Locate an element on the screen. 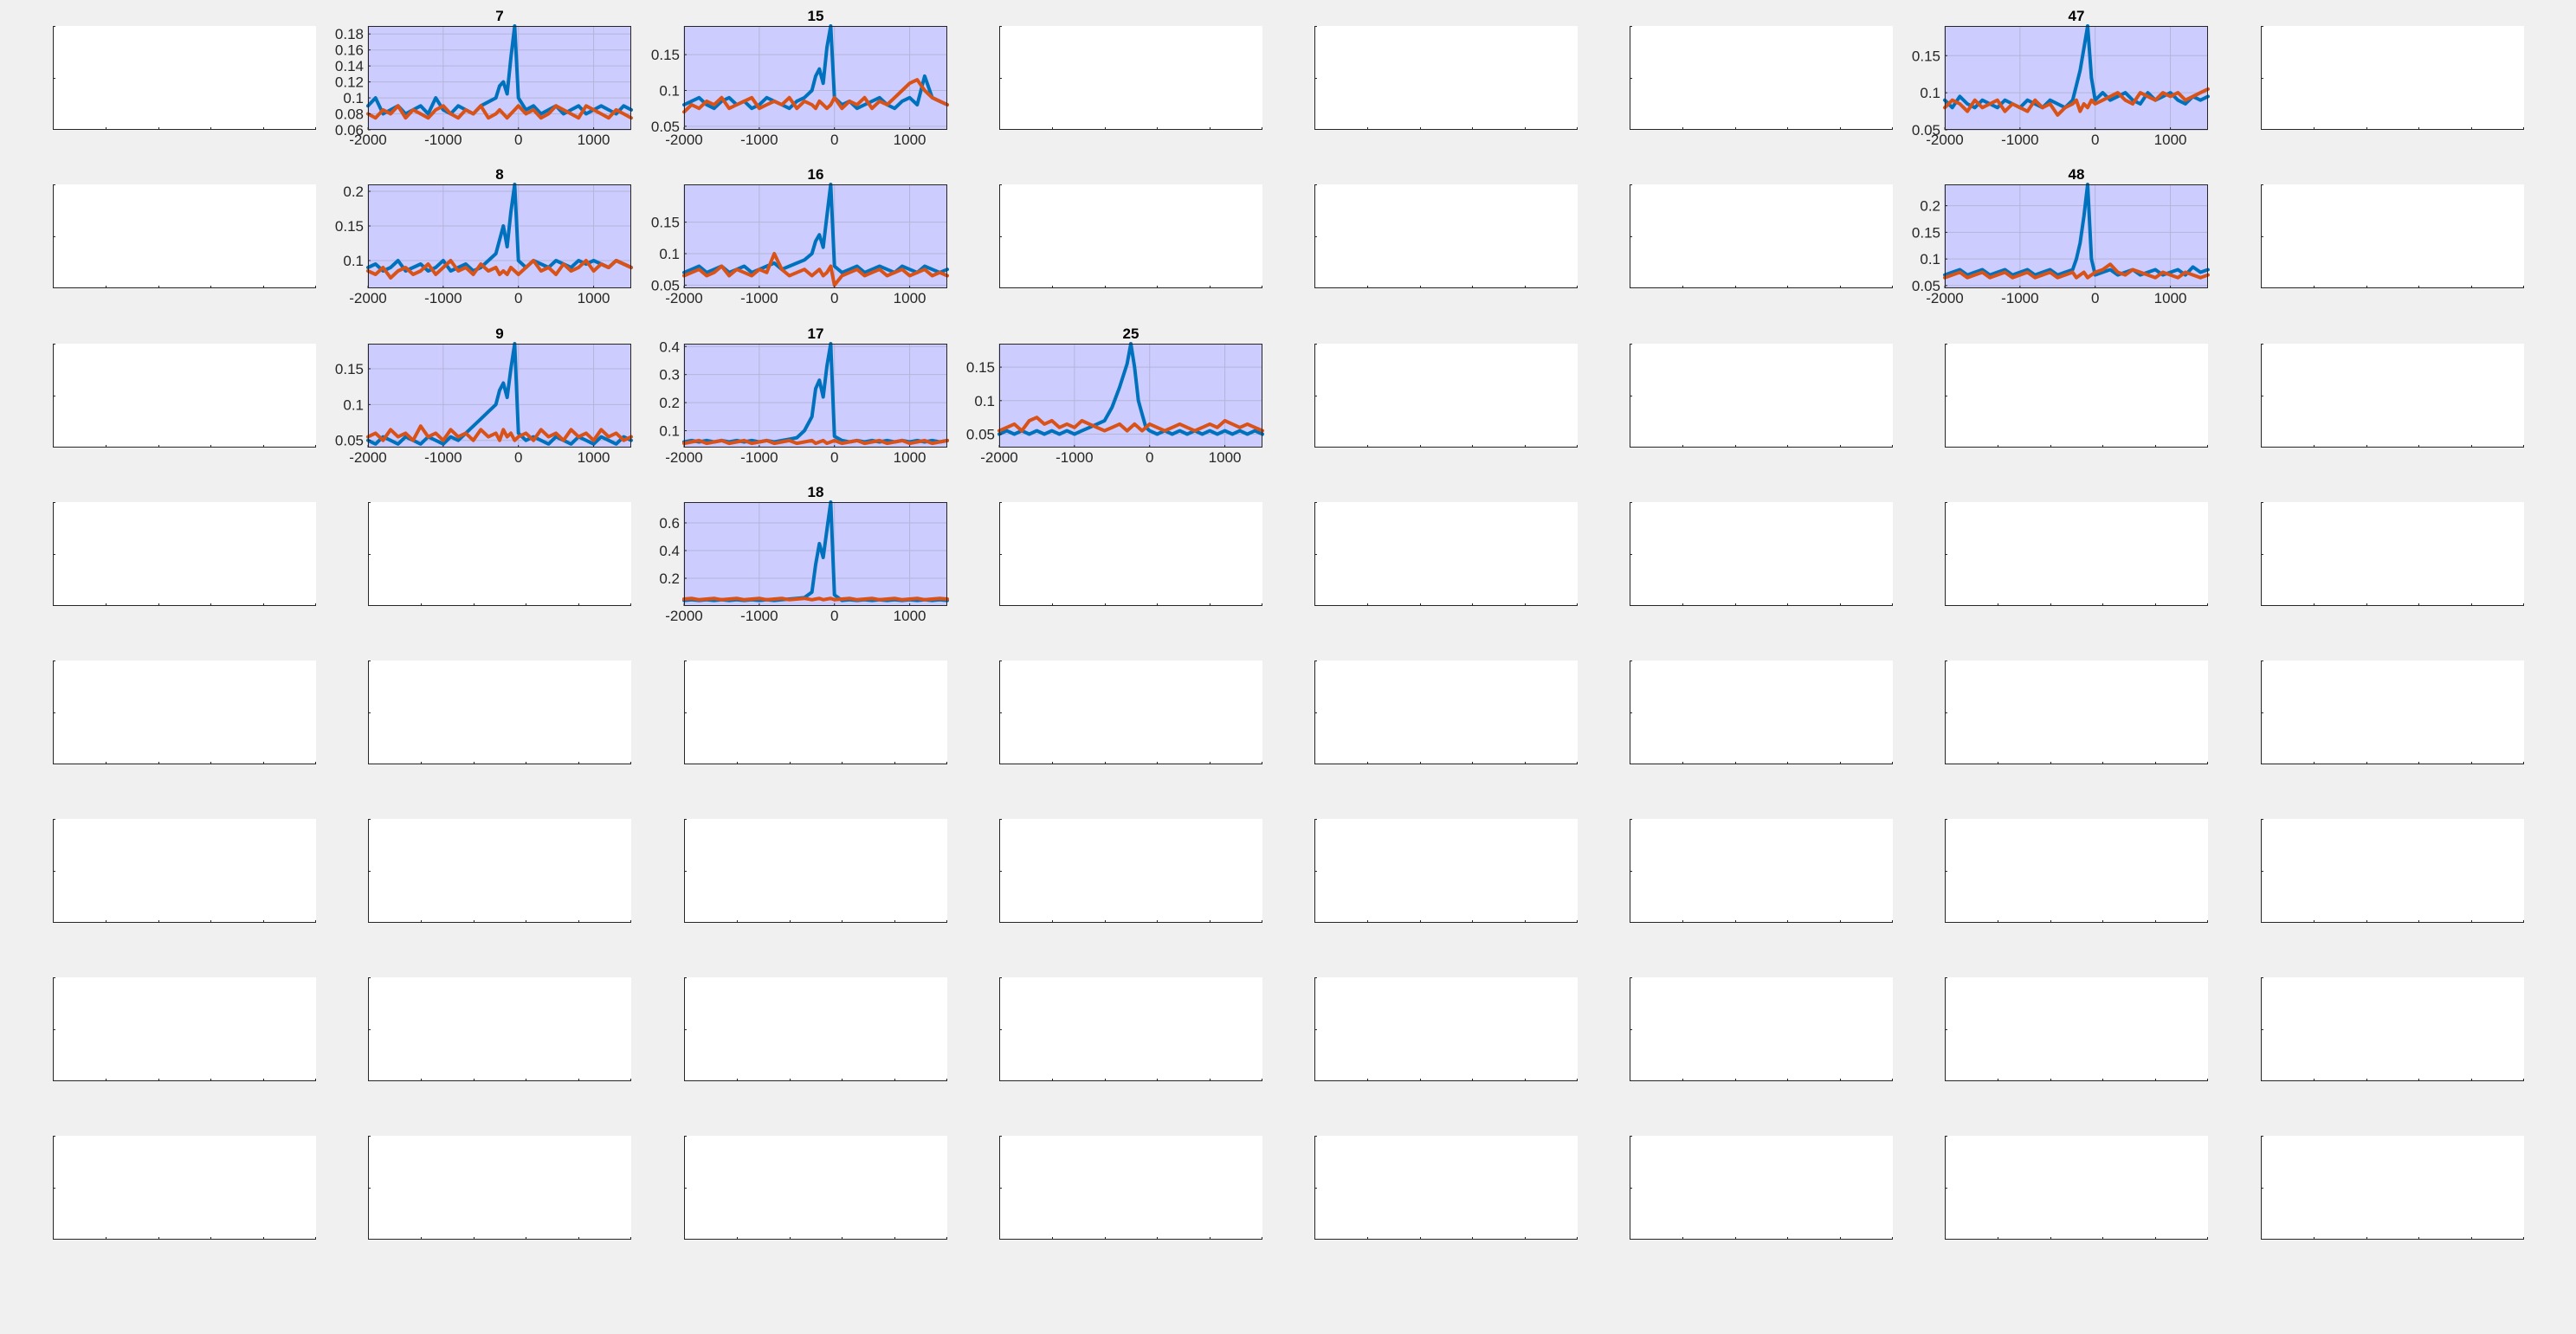 This screenshot has height=1334, width=2576. panel-title: 18 is located at coordinates (816, 492).